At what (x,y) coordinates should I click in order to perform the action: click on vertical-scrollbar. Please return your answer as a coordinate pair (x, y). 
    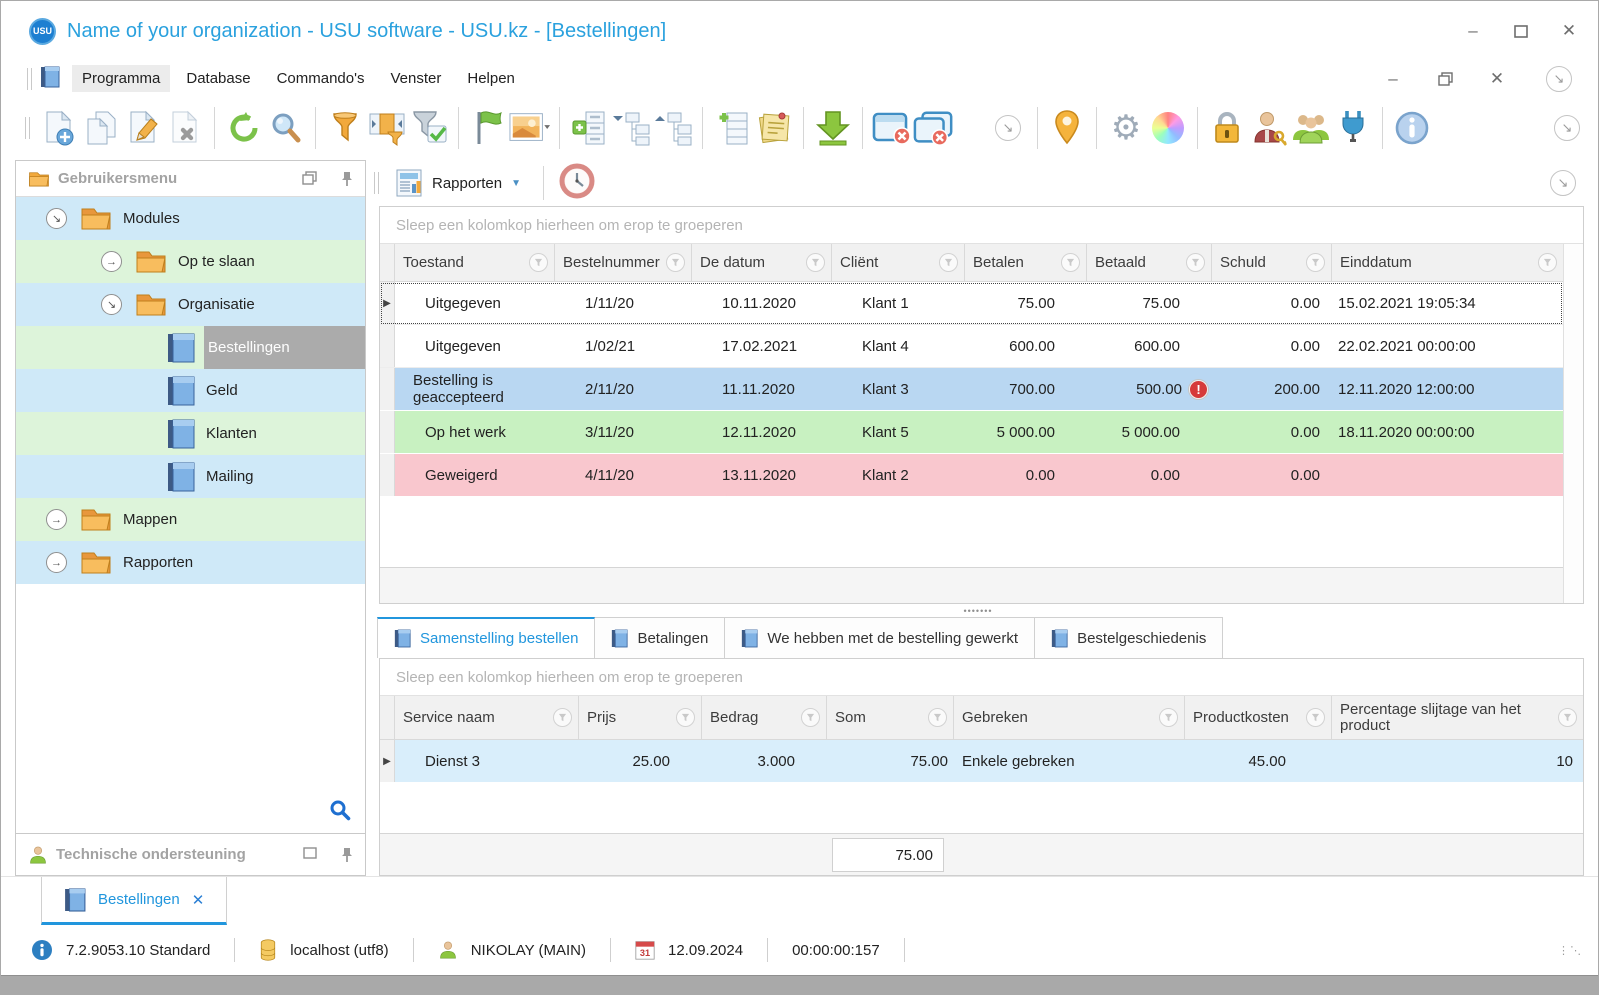
    Looking at the image, I should click on (1573, 423).